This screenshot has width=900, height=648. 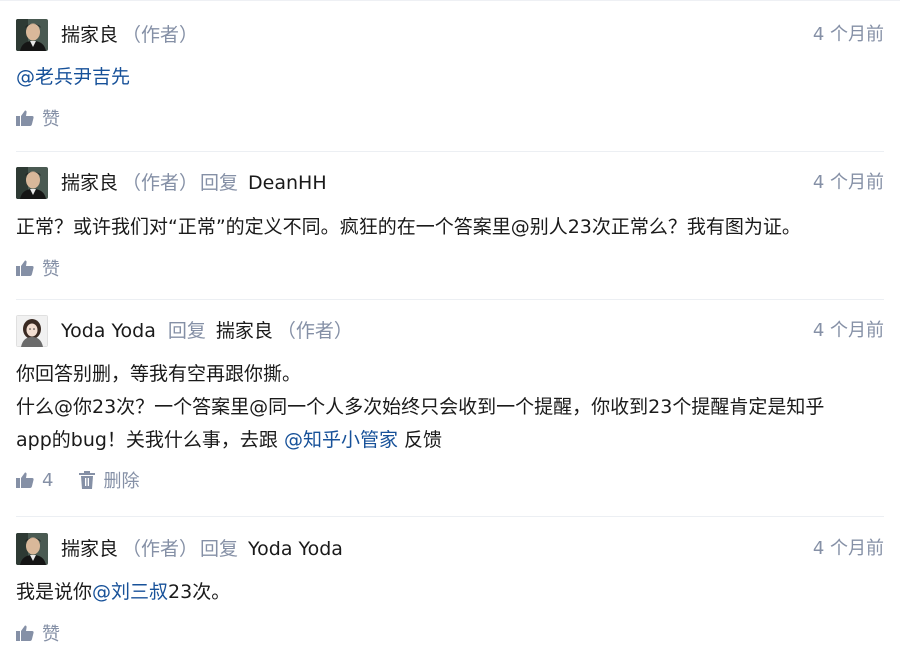 I want to click on trash-icon, so click(x=87, y=480).